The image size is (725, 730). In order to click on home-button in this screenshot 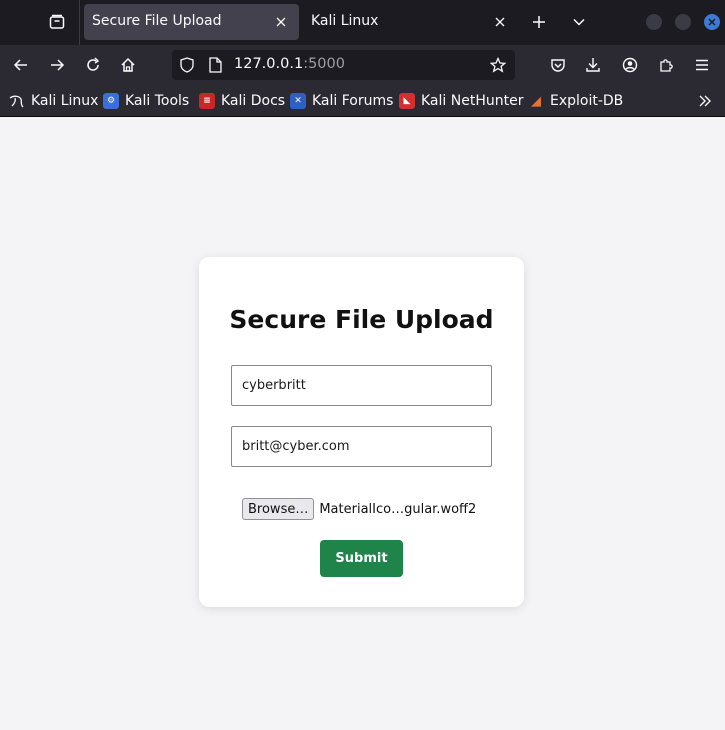, I will do `click(128, 65)`.